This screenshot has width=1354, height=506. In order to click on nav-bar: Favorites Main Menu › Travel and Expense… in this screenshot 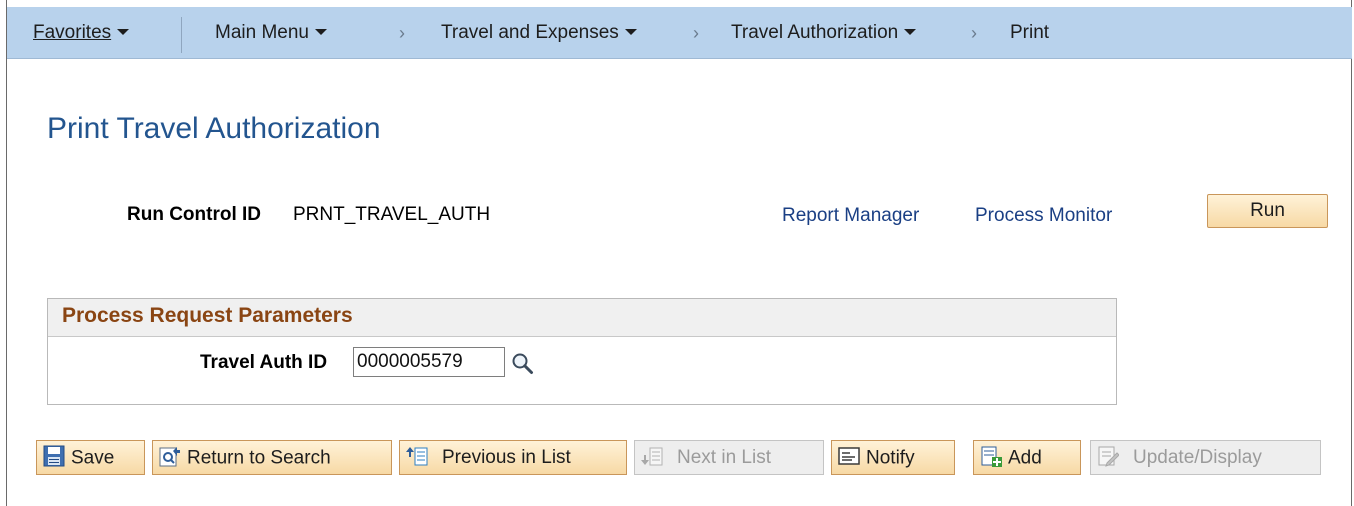, I will do `click(679, 33)`.